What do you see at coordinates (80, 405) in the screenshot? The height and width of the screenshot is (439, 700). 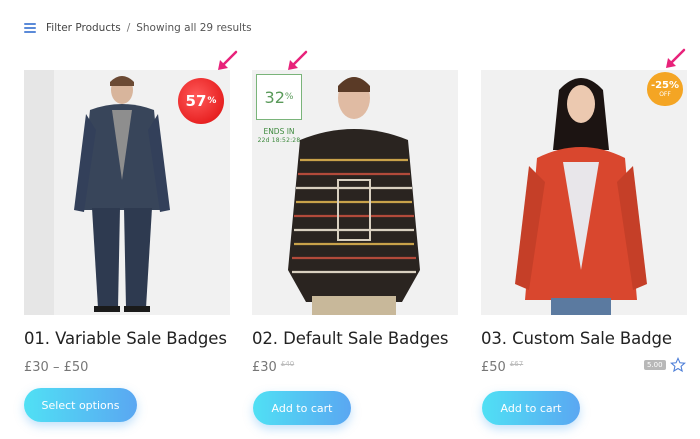 I see `select-options-button: Select options` at bounding box center [80, 405].